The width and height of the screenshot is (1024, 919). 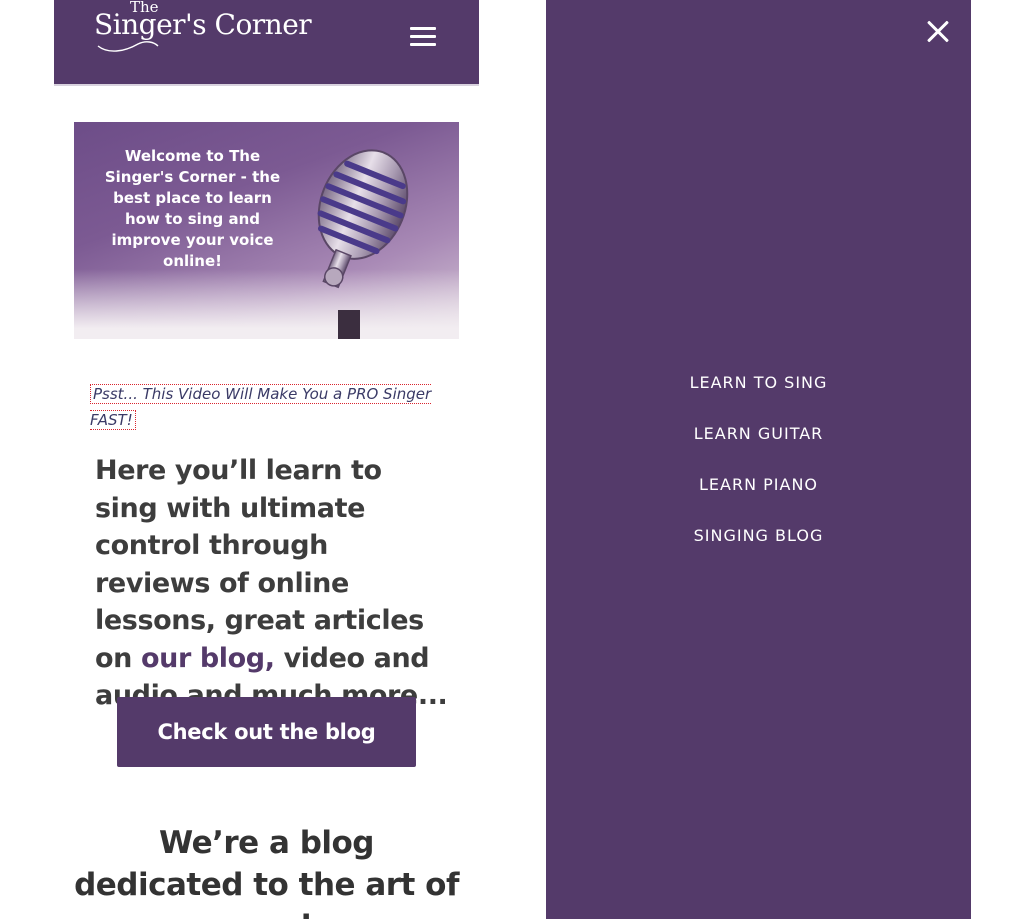 What do you see at coordinates (759, 383) in the screenshot?
I see `menu-link-learn-to-sing: LEARN TO SING` at bounding box center [759, 383].